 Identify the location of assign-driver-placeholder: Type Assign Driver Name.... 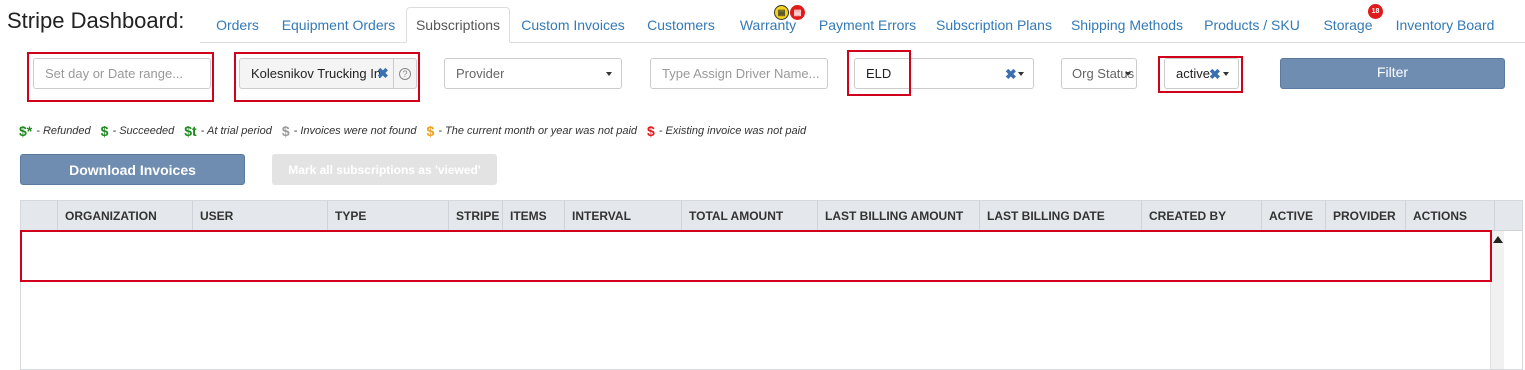
(741, 73).